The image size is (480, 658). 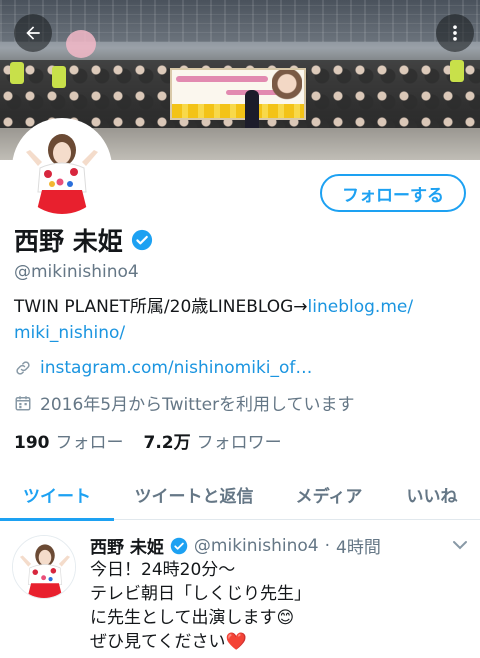 I want to click on profile-stats: 190 フォロー 7.2万 フォロワー, so click(x=148, y=440).